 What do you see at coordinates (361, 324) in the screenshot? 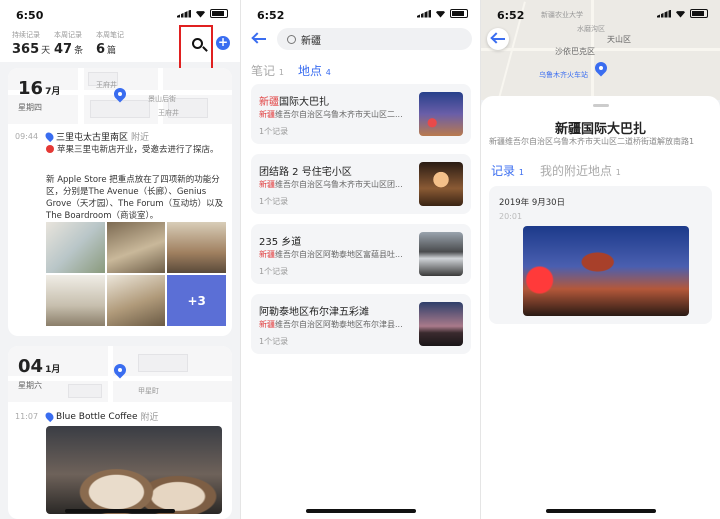
I see `place-result: 阿勒泰地区布尔津五彩滩 新疆维吾尔自治区阿勒泰地区布尔津县... 1个记录` at bounding box center [361, 324].